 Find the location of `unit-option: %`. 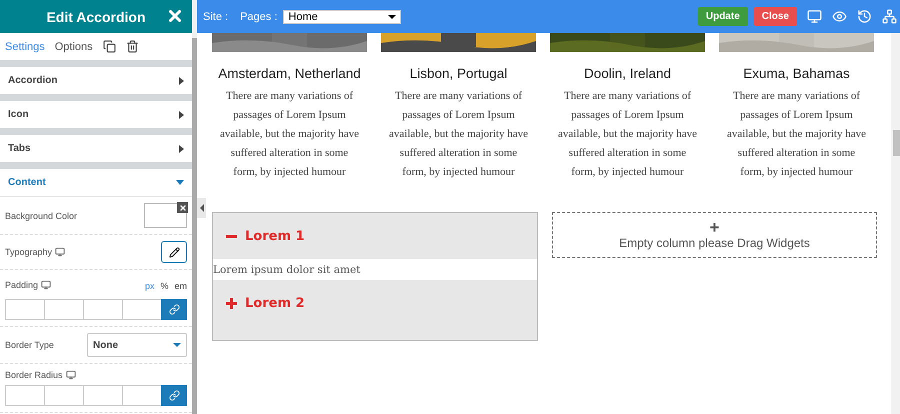

unit-option: % is located at coordinates (164, 286).